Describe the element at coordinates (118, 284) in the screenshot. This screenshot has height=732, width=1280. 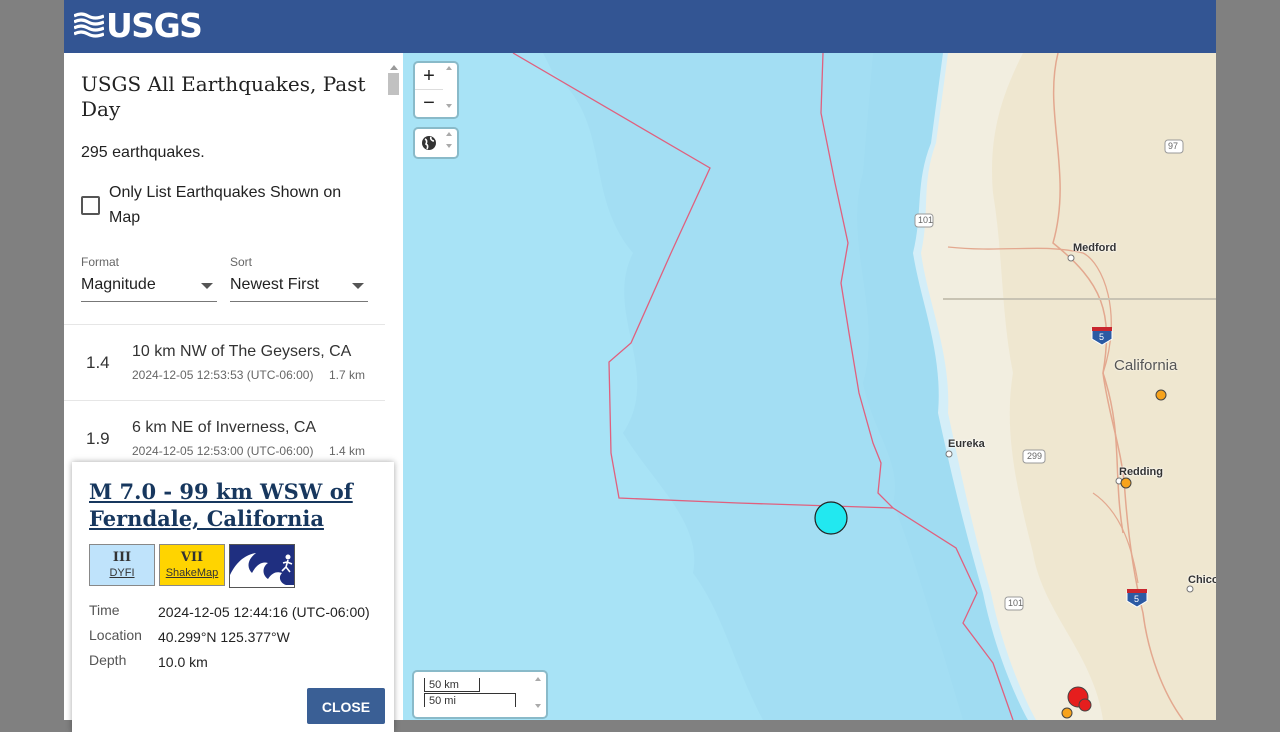
I see `format-value: Magnitude` at that location.